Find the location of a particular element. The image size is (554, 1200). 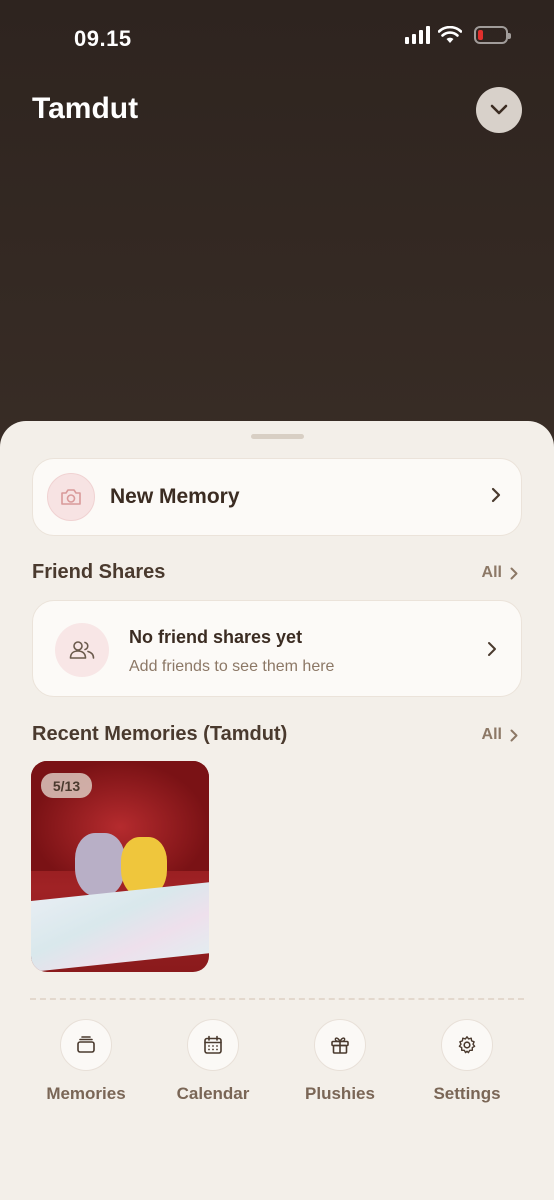

stack-icon is located at coordinates (86, 1044).